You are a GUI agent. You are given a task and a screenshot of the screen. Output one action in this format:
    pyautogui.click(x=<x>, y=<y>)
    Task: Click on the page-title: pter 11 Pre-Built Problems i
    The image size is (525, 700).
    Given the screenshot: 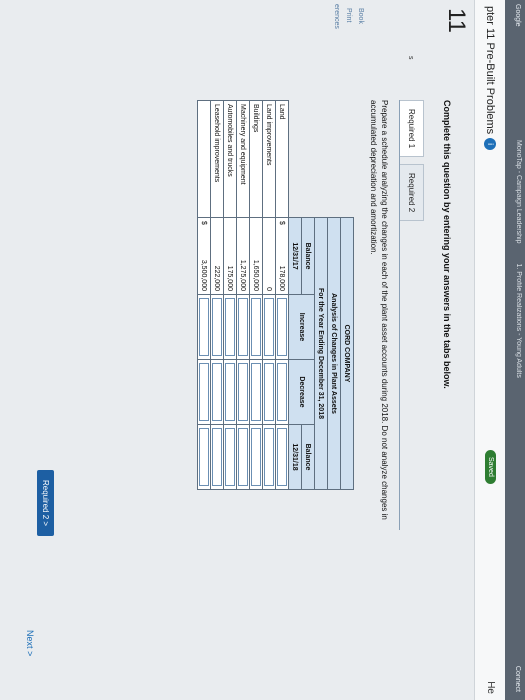 What is the action you would take?
    pyautogui.click(x=489, y=78)
    